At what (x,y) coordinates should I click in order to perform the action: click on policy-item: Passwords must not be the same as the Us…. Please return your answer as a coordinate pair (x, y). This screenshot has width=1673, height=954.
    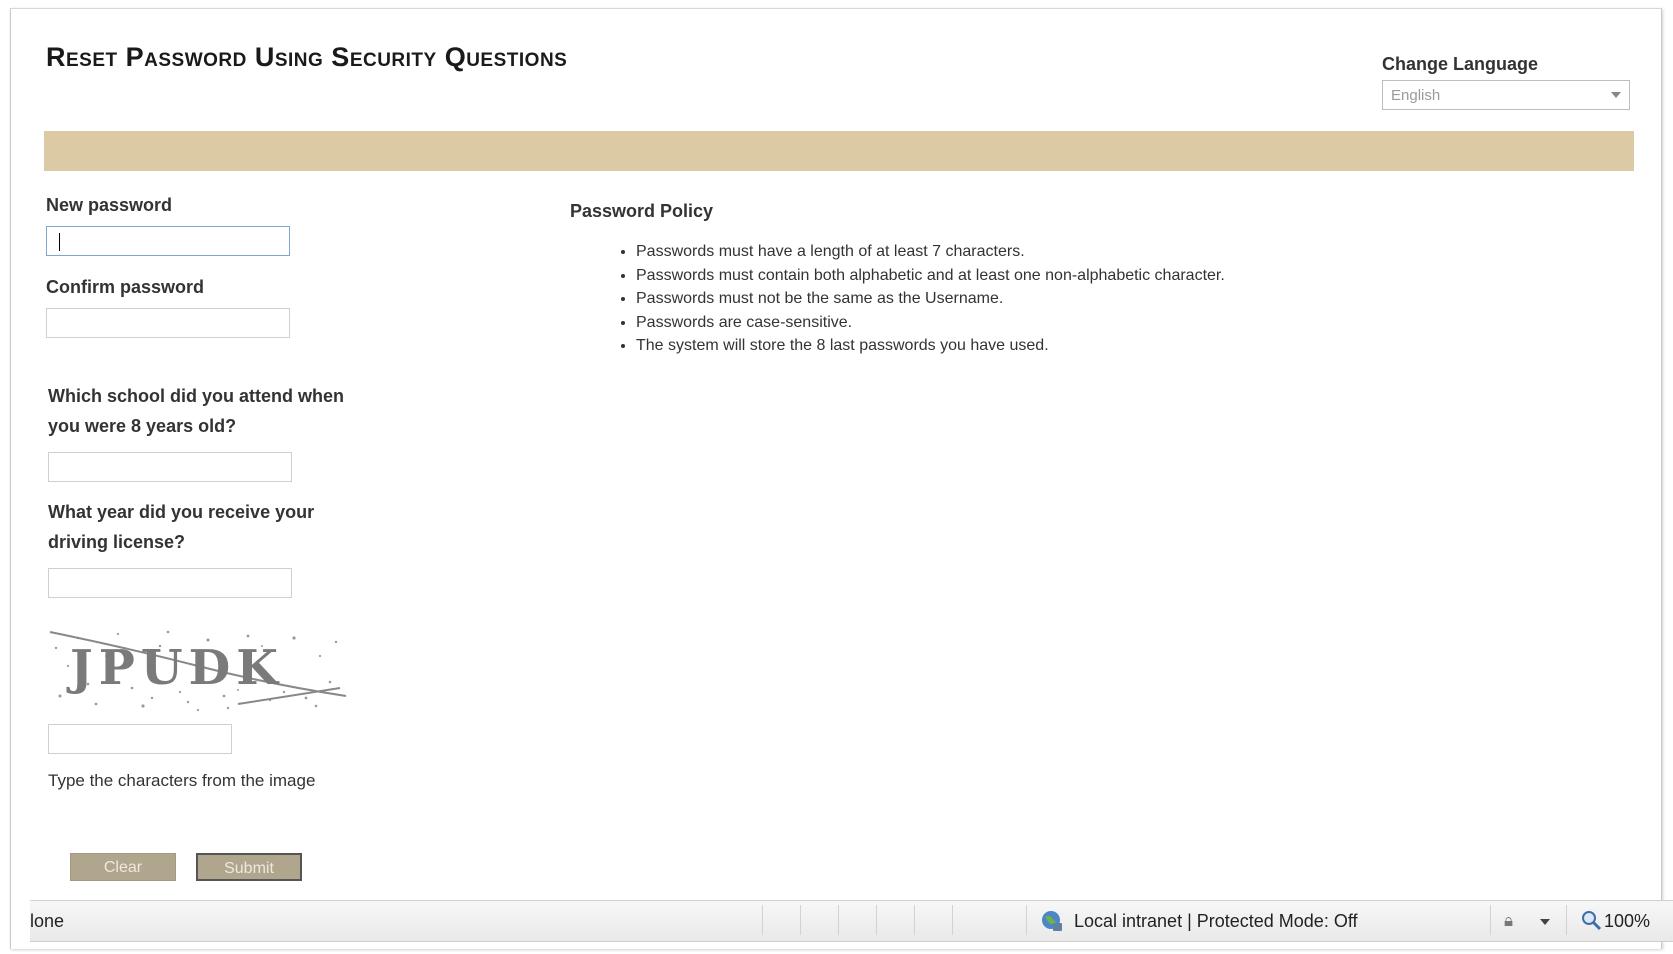
    Looking at the image, I should click on (930, 299).